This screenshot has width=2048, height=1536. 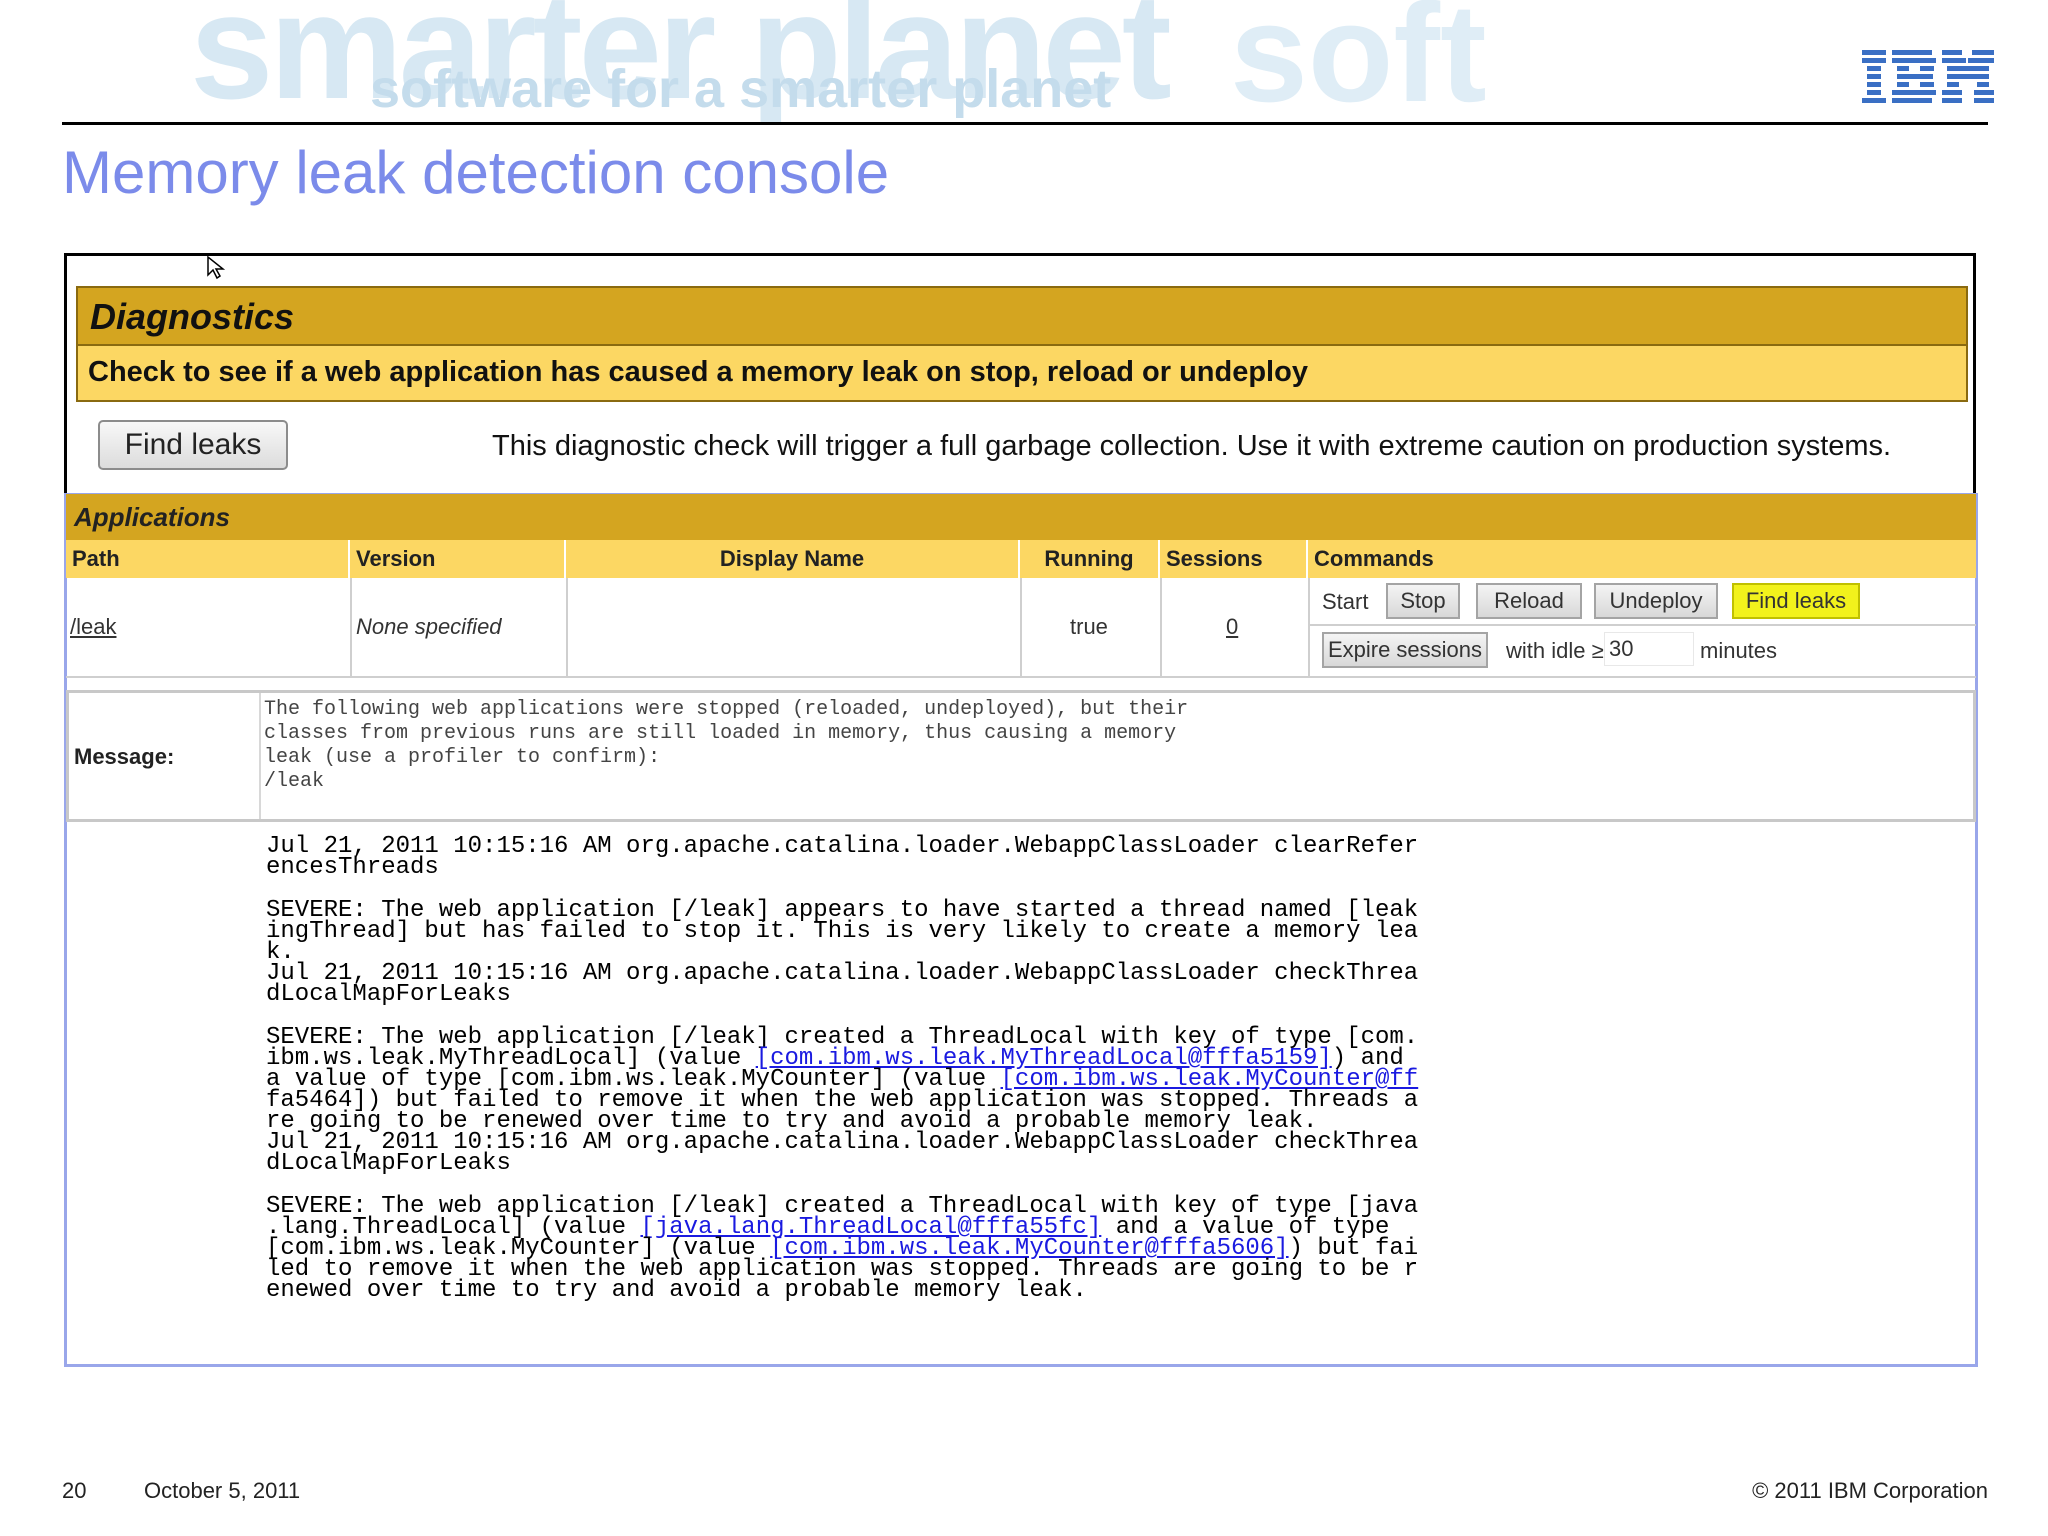 I want to click on row-divider, so click(x=1021, y=677).